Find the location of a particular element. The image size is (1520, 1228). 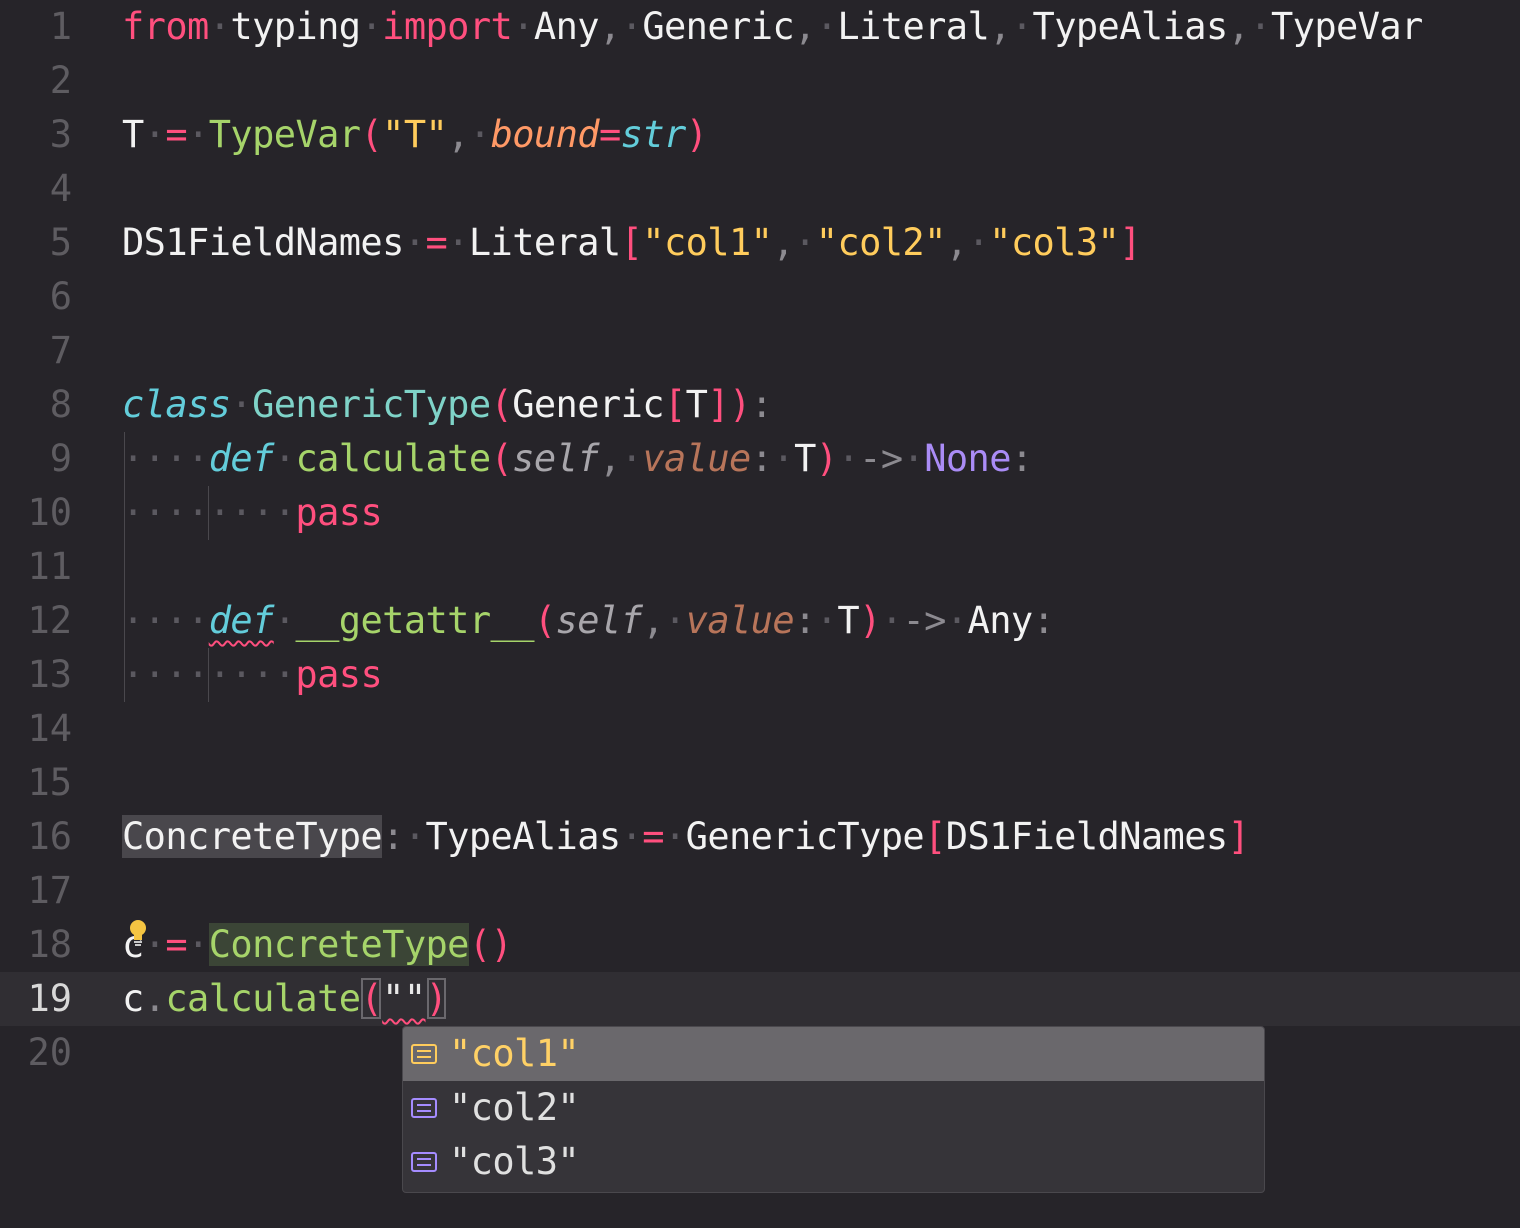

function-name: calculate is located at coordinates (393, 458).